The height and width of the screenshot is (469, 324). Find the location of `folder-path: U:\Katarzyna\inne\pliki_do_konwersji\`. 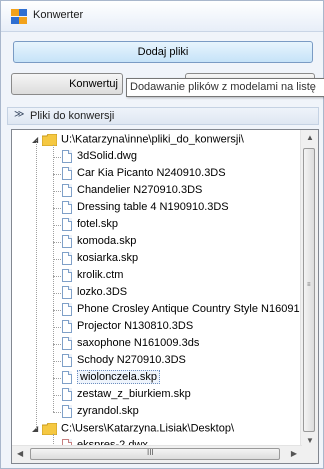

folder-path: U:\Katarzyna\inne\pliki_do_konwersji\ is located at coordinates (152, 139).